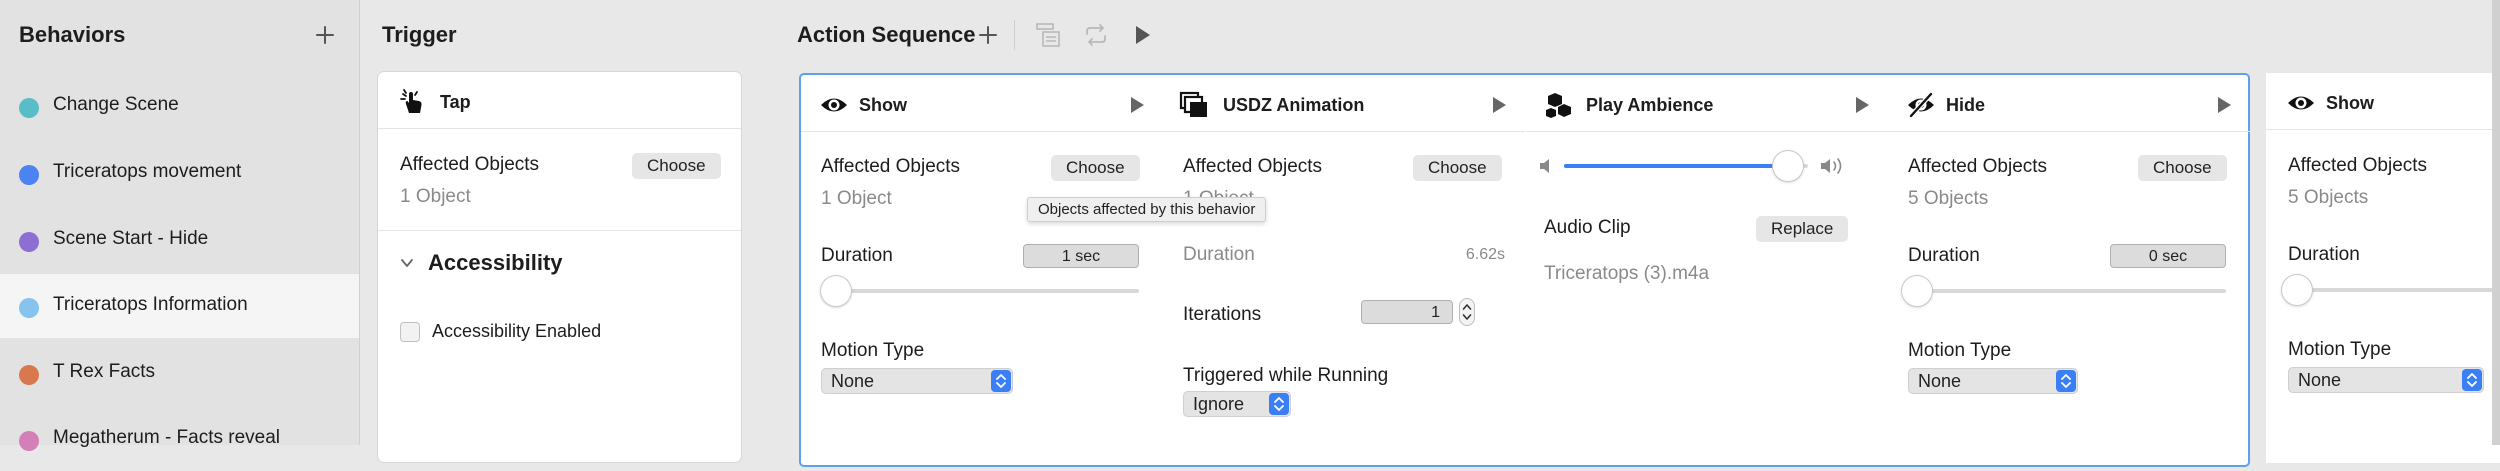 Image resolution: width=2500 pixels, height=471 pixels. I want to click on accessibility-section-title: Accessibility, so click(495, 262).